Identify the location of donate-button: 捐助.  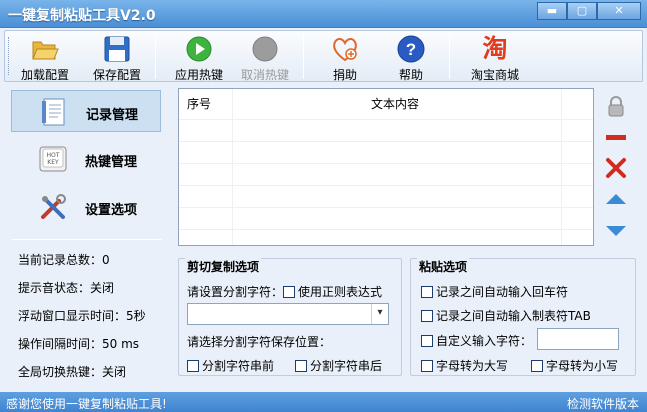
(345, 58).